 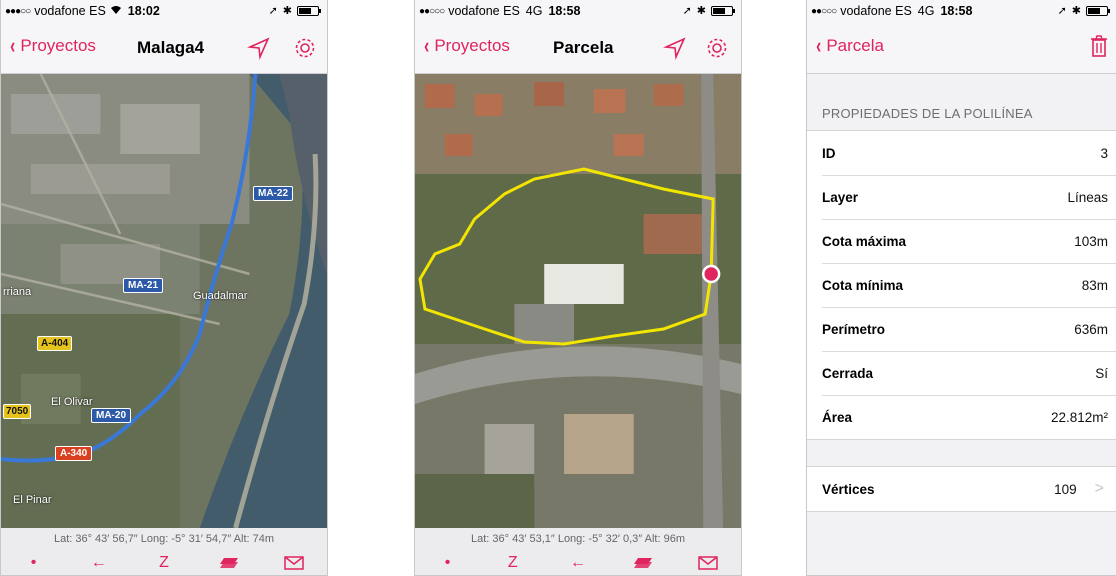 I want to click on vertices-row: Vértices 109 >, so click(x=961, y=489).